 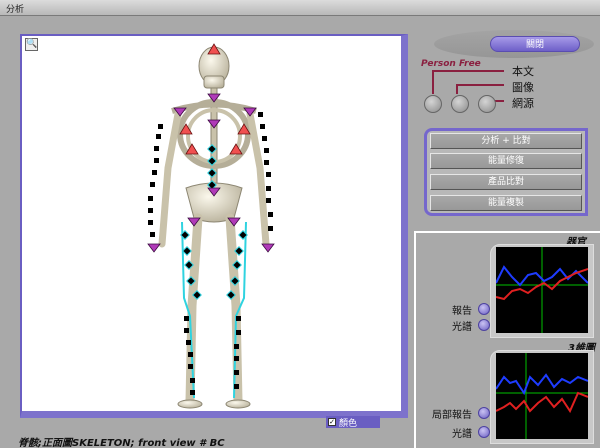 What do you see at coordinates (460, 104) in the screenshot?
I see `option-button-image` at bounding box center [460, 104].